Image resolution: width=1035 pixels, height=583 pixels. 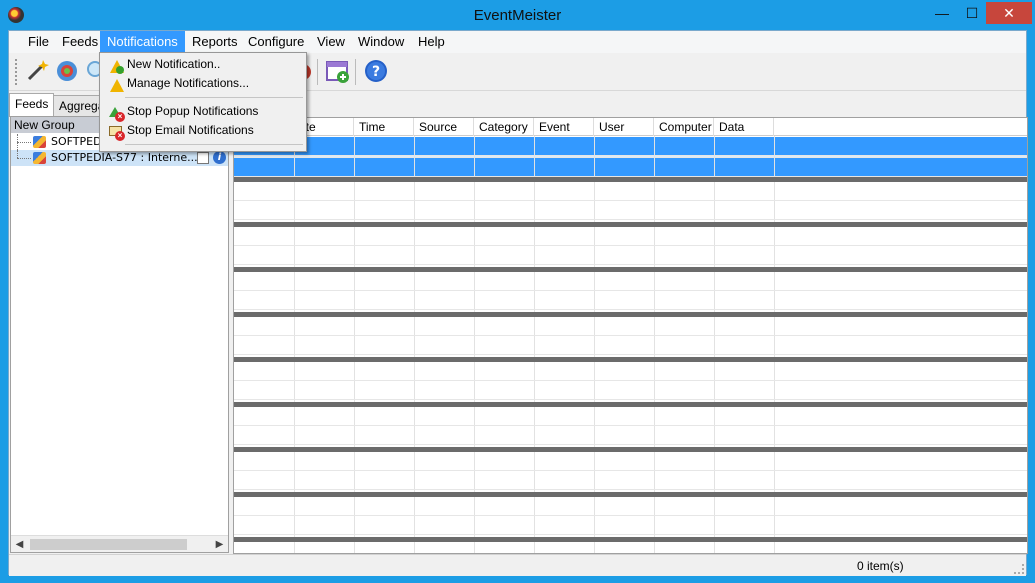 I want to click on info-icon: i, so click(x=219, y=157).